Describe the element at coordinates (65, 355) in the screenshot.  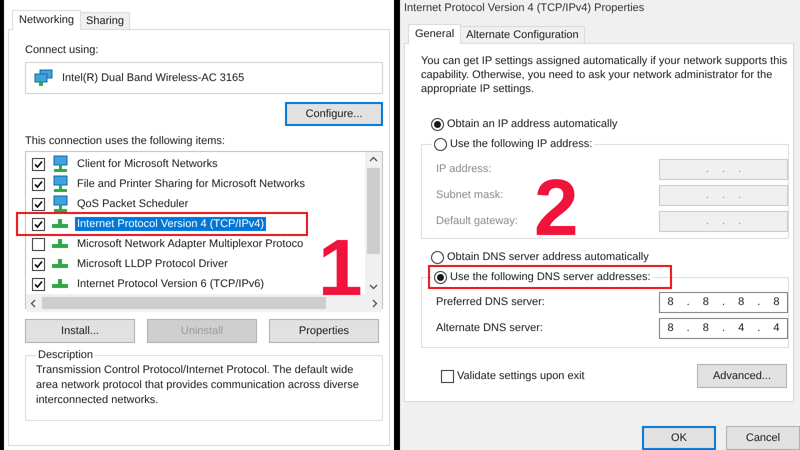
I see `description-title: Description` at that location.